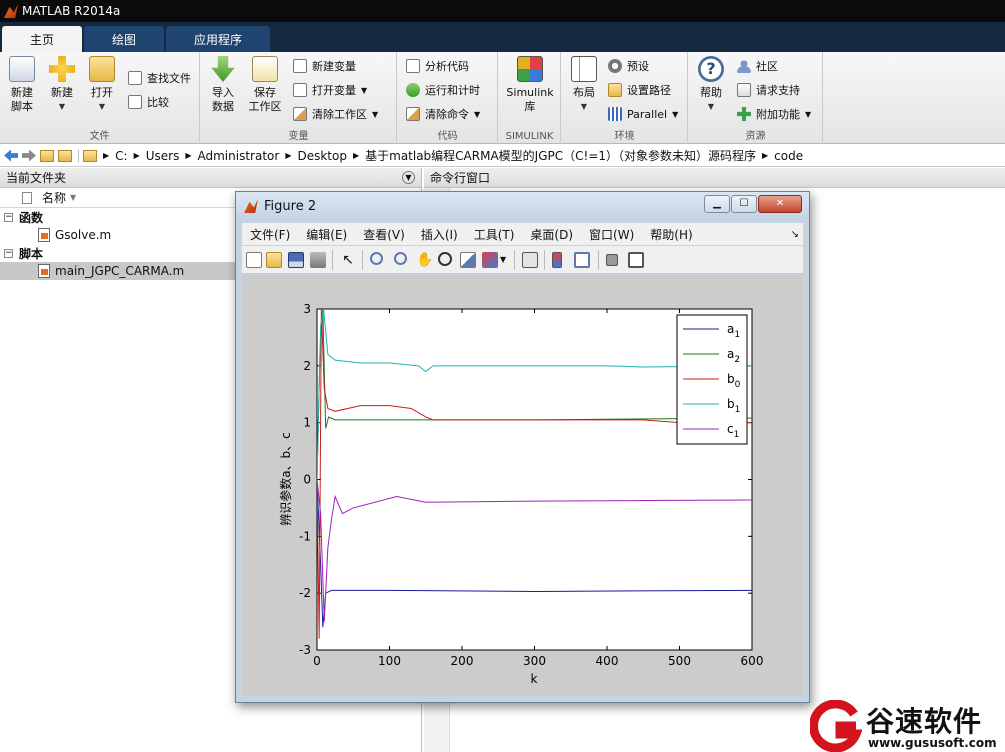 This screenshot has height=752, width=1005. What do you see at coordinates (408, 177) in the screenshot?
I see `panel-menu-icon: ▼` at bounding box center [408, 177].